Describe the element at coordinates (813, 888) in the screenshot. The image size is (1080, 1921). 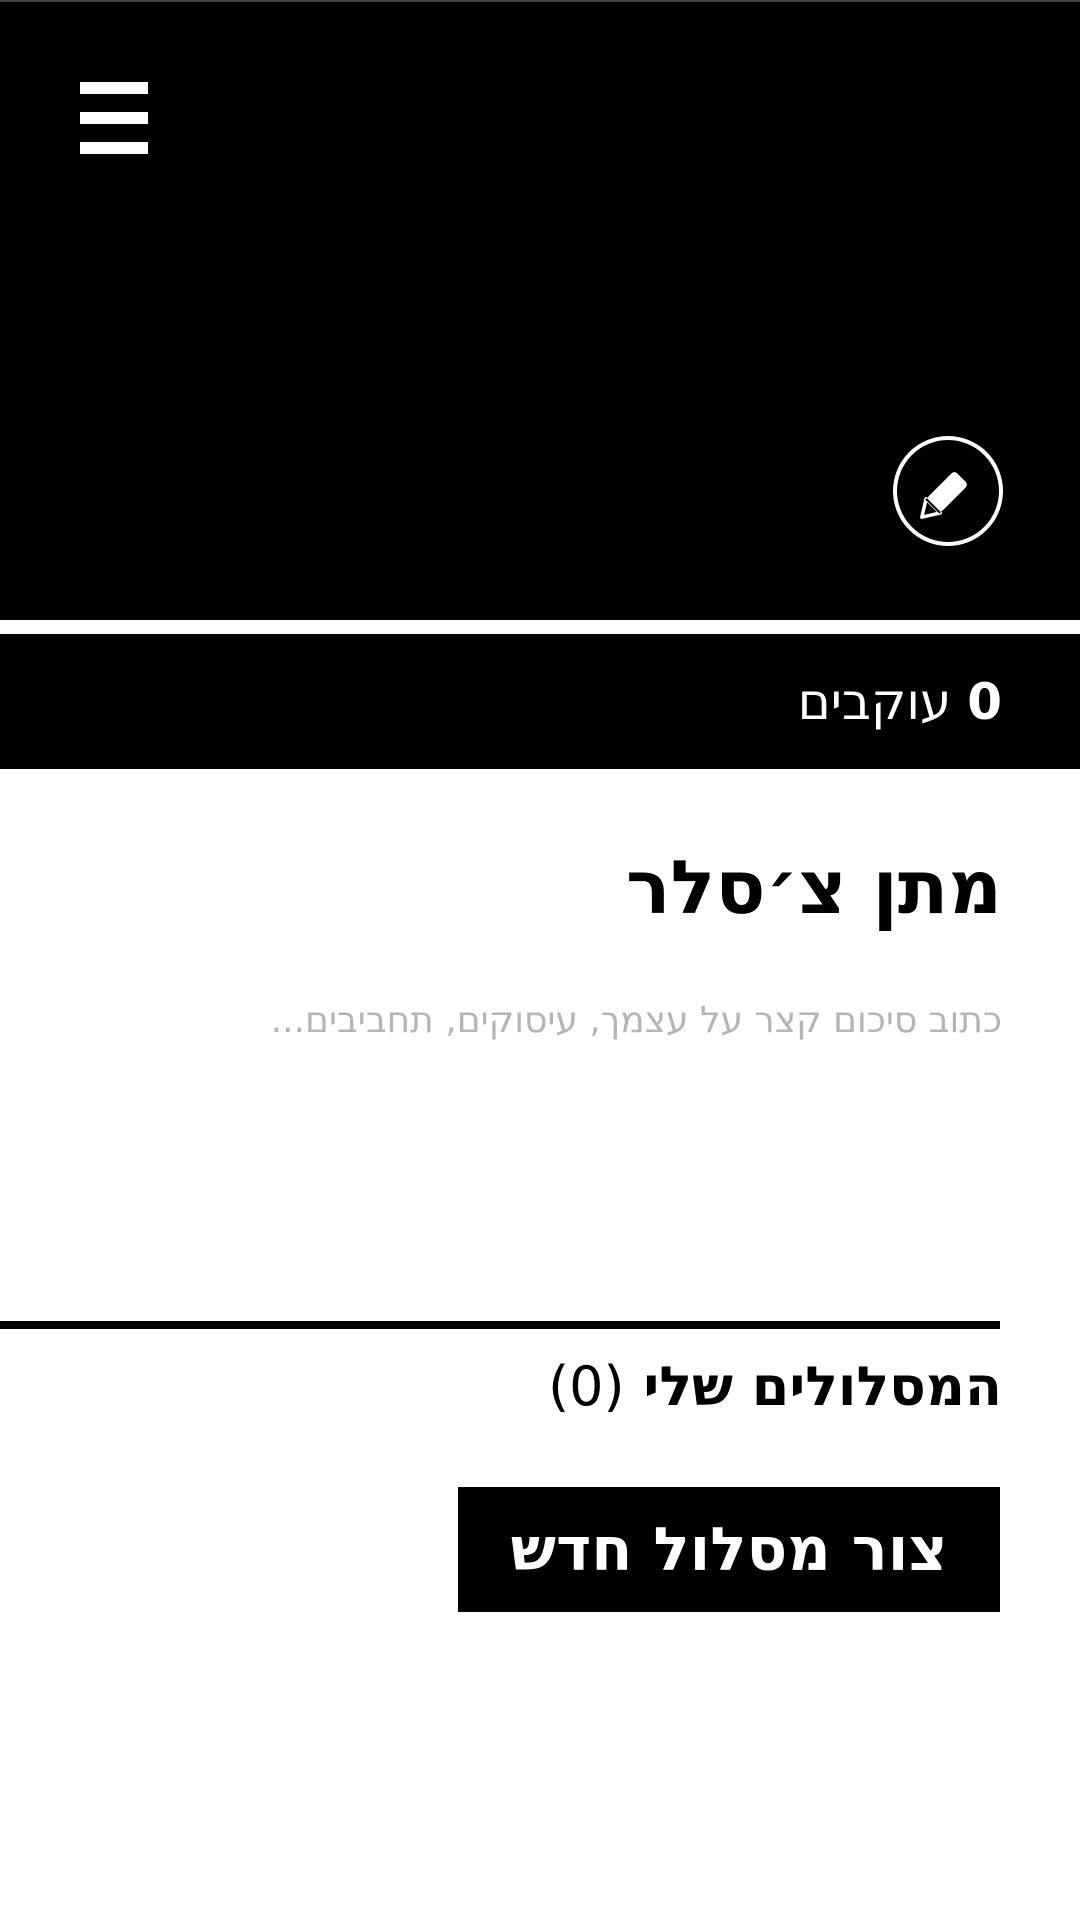
I see `profile-name: מתן צ׳סלר` at that location.